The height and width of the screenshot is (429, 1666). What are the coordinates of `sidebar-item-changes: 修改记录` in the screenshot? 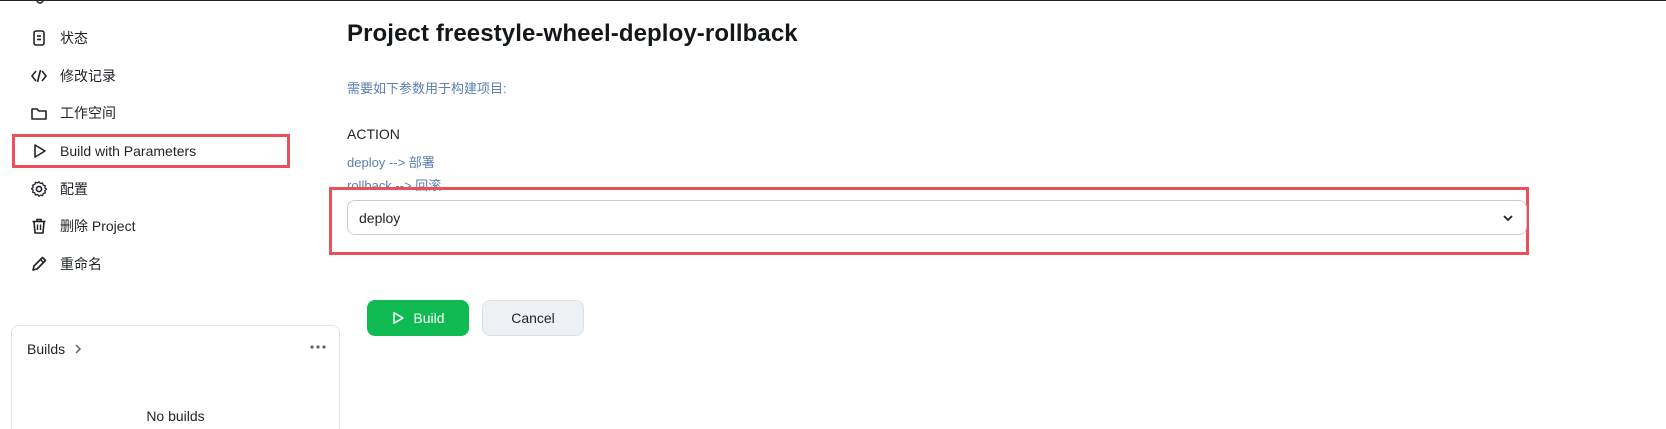 It's located at (151, 76).